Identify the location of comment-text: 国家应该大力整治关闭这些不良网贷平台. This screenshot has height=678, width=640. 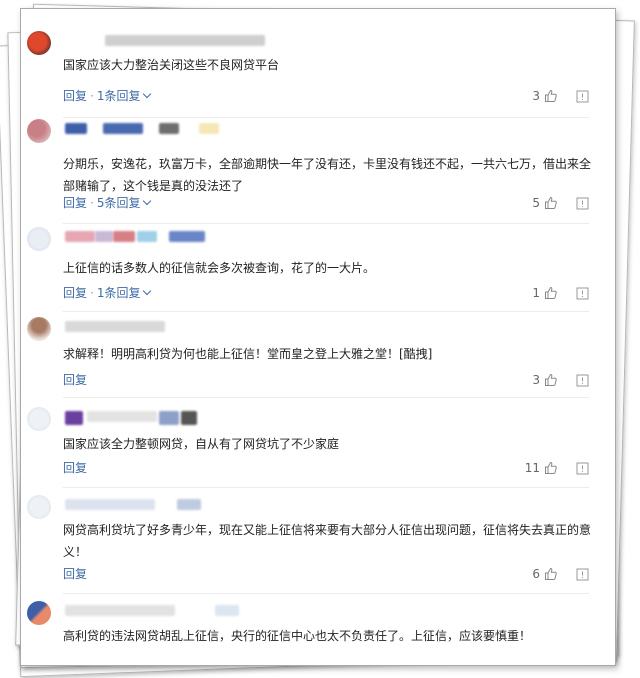
(171, 65).